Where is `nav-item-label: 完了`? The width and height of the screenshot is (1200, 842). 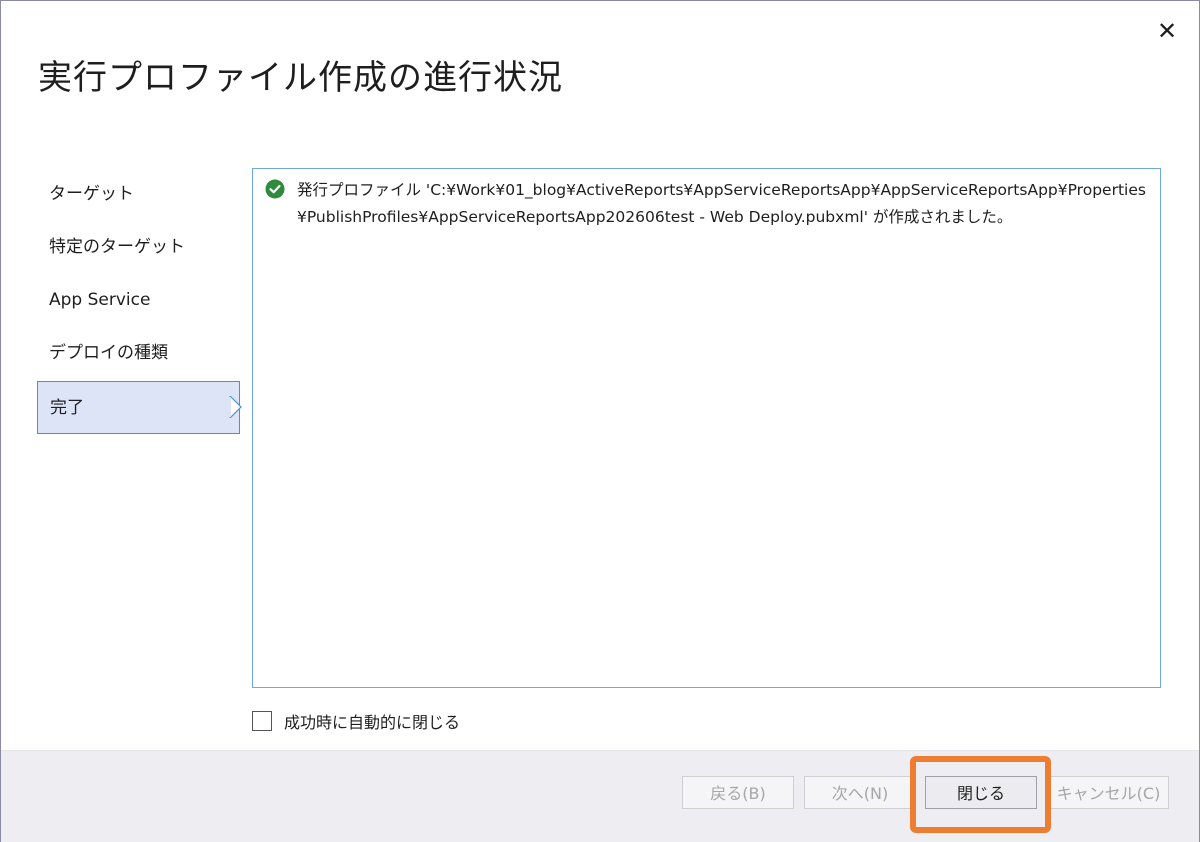
nav-item-label: 完了 is located at coordinates (67, 408).